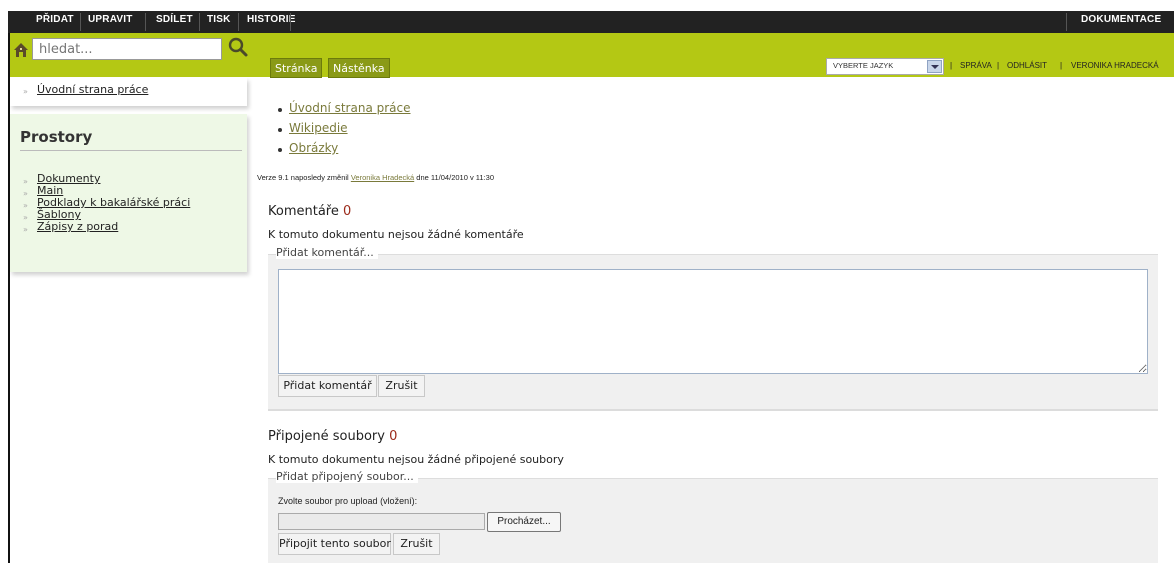  Describe the element at coordinates (21, 50) in the screenshot. I see `home-icon` at that location.